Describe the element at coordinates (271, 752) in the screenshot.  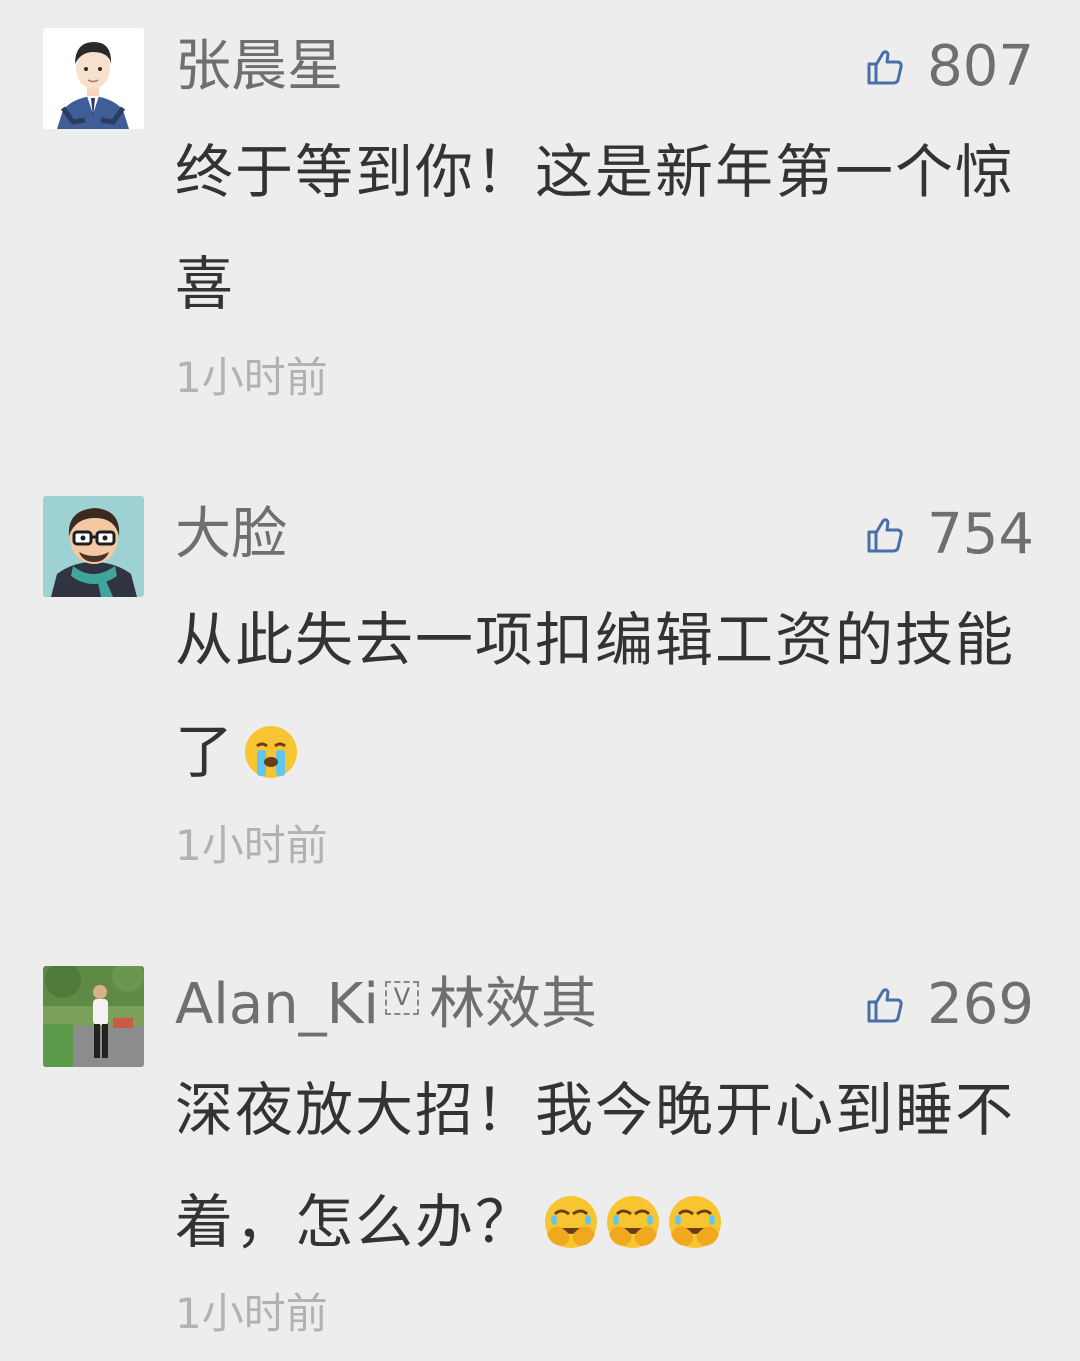
I see `crying-face-icon` at that location.